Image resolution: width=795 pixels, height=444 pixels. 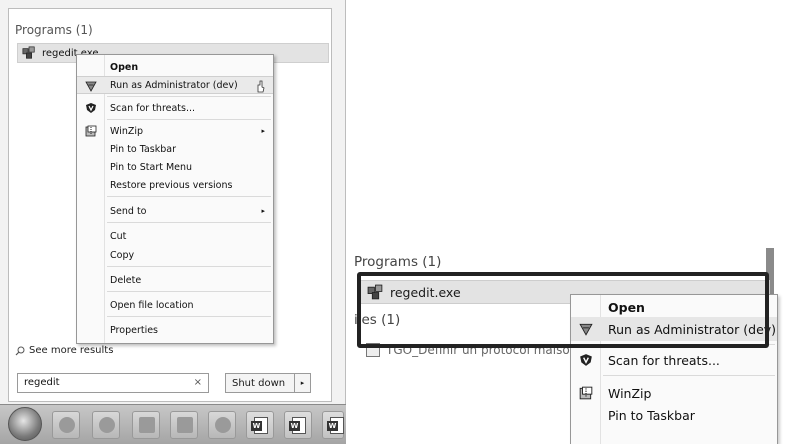 I want to click on menu-item-properties: Properties, so click(x=175, y=330).